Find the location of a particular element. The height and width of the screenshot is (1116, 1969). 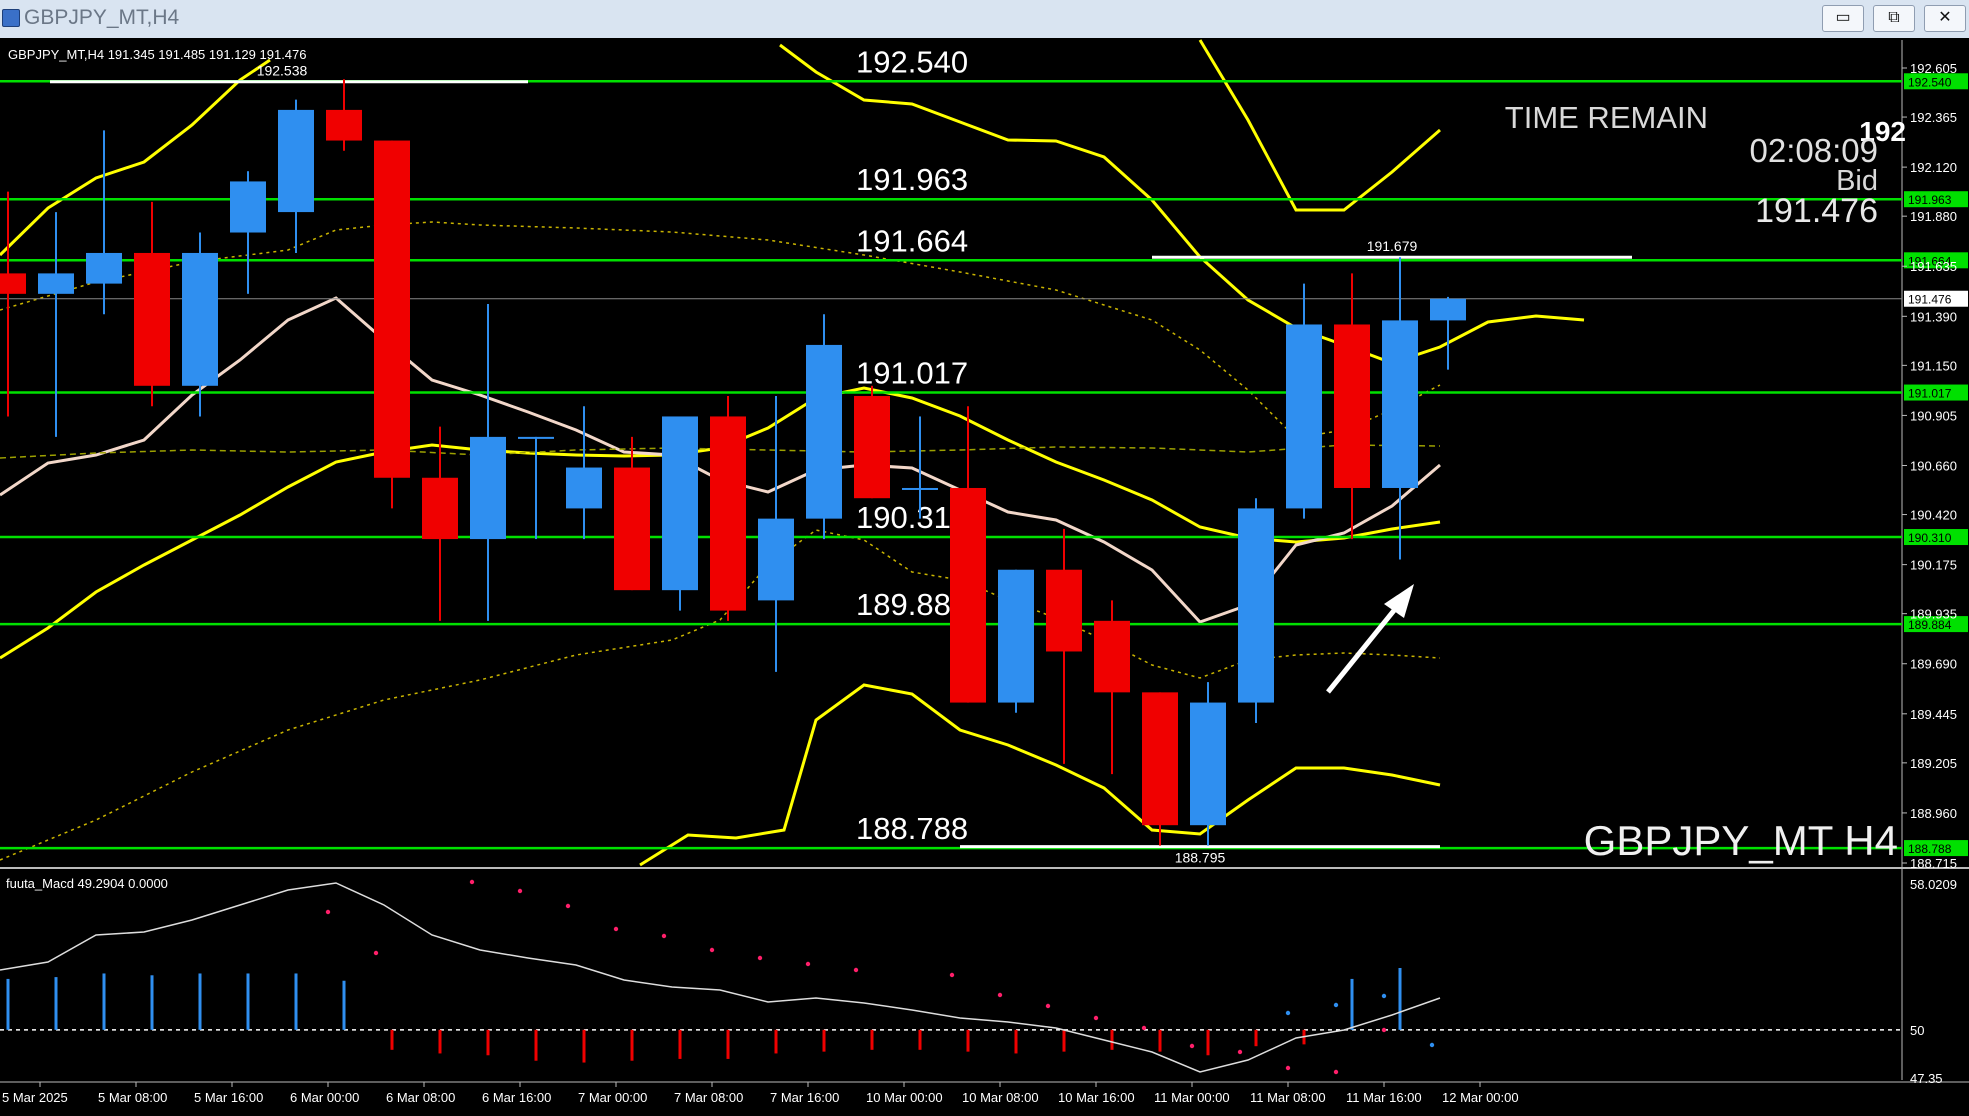

time-label: 5 Mar 2025 is located at coordinates (35, 1097).